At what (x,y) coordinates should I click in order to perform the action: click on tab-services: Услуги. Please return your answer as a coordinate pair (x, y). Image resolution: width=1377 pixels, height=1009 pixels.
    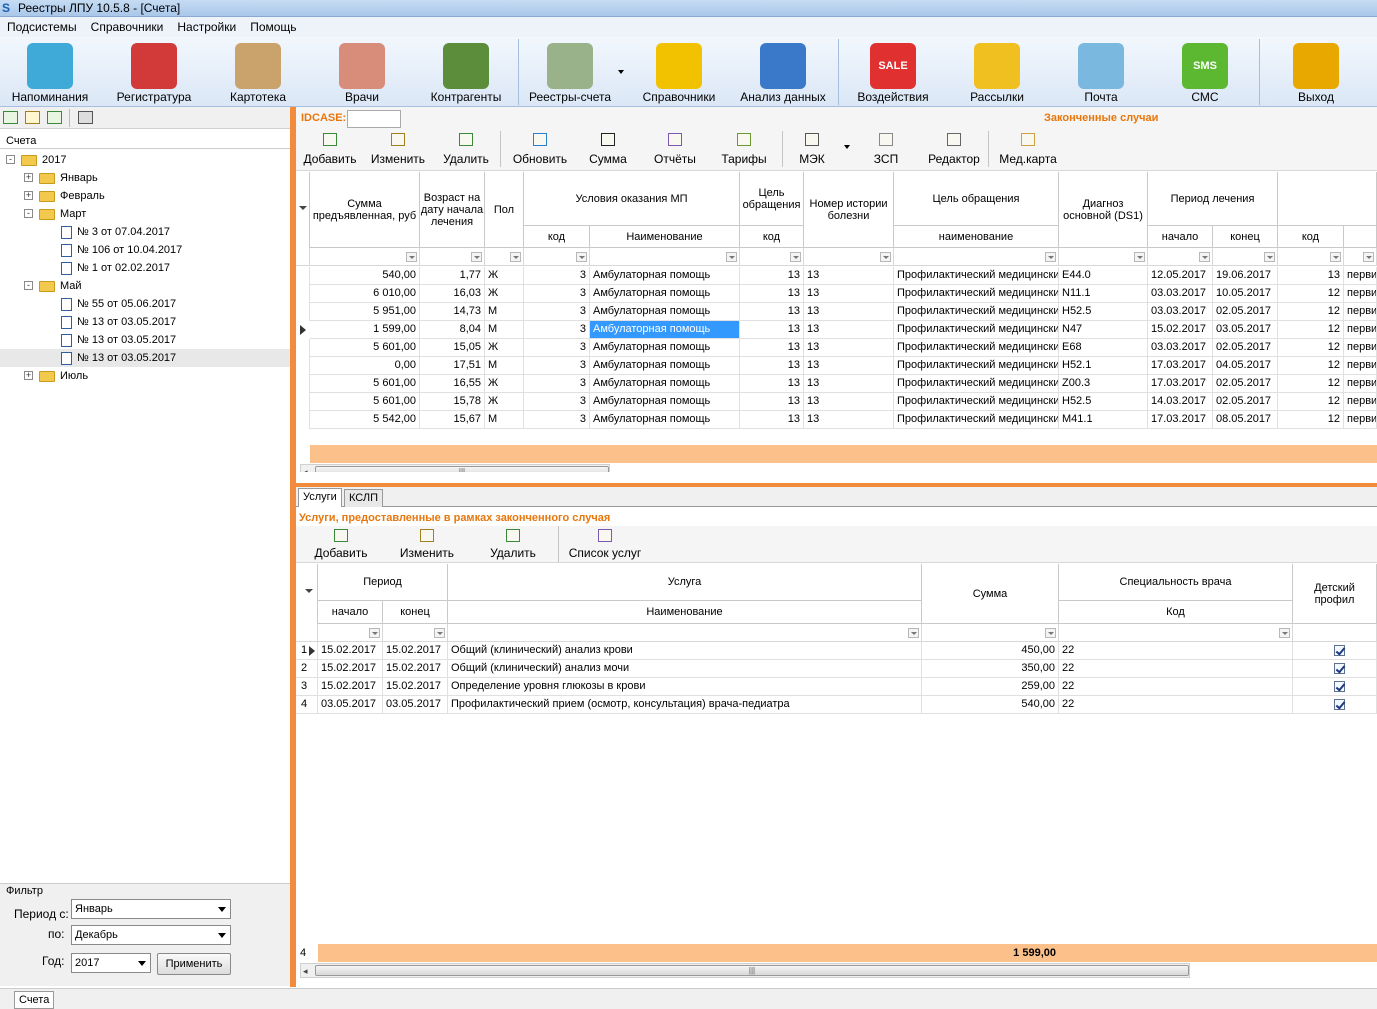
    Looking at the image, I should click on (320, 497).